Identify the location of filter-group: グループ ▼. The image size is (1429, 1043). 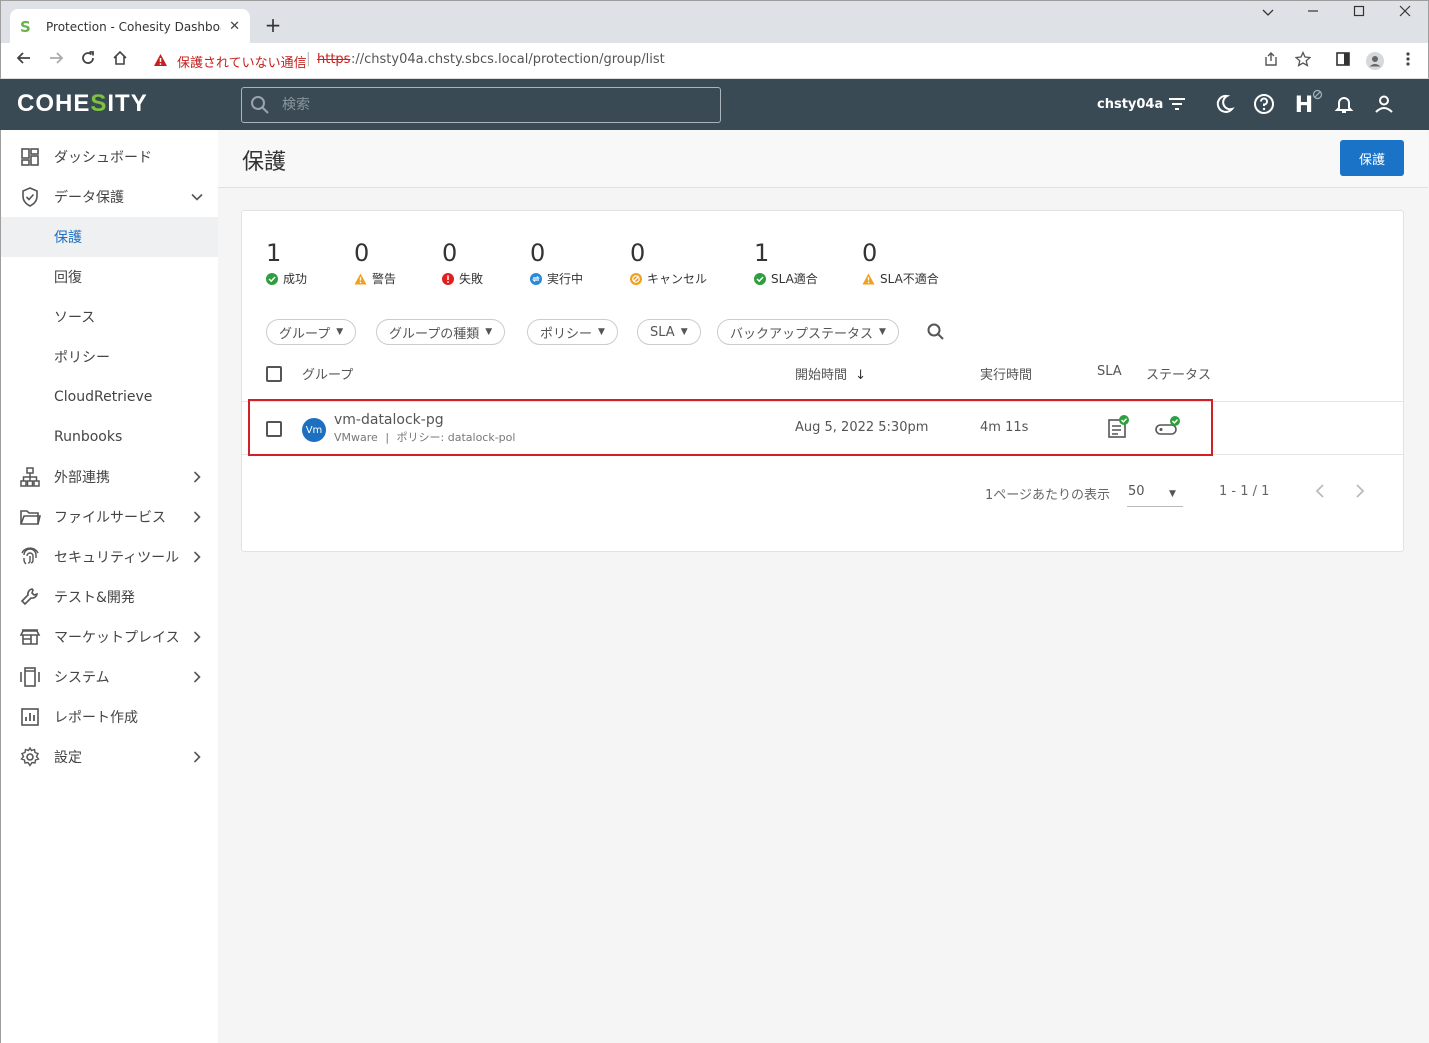
(311, 332).